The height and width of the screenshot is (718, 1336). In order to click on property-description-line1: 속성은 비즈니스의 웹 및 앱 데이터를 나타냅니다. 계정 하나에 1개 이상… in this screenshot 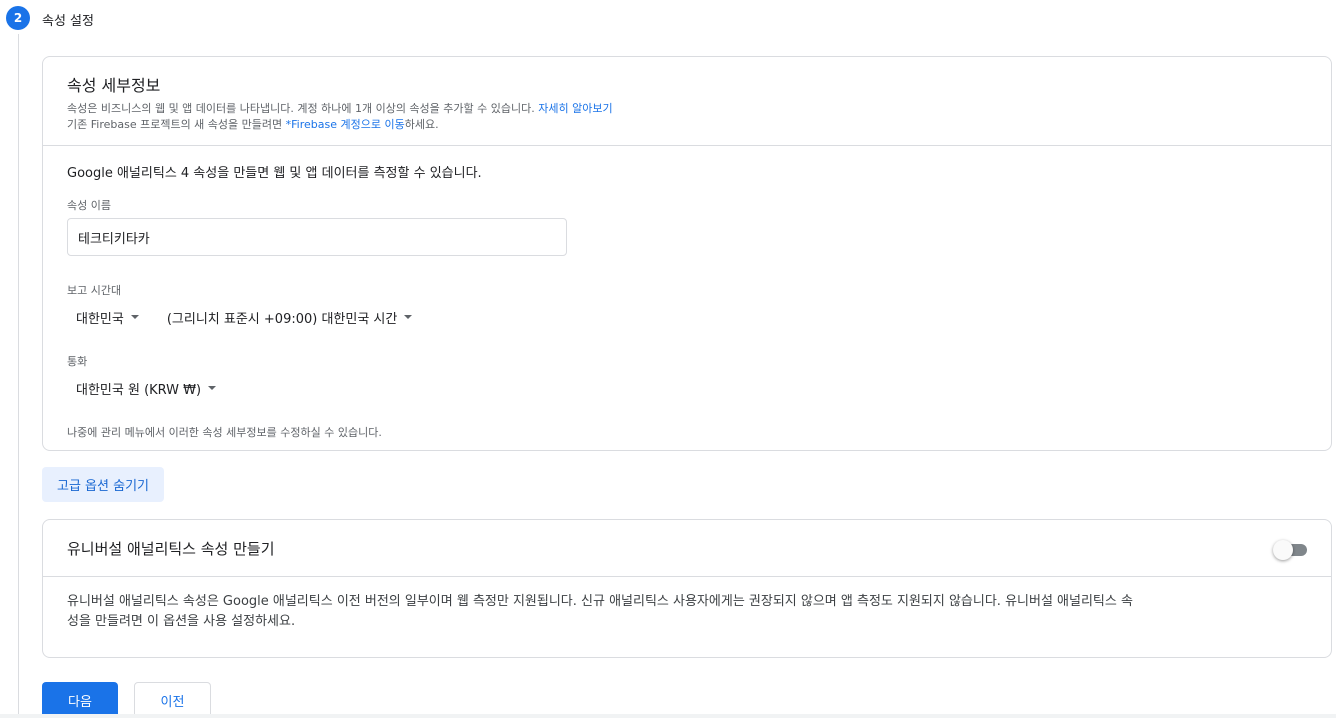, I will do `click(687, 109)`.